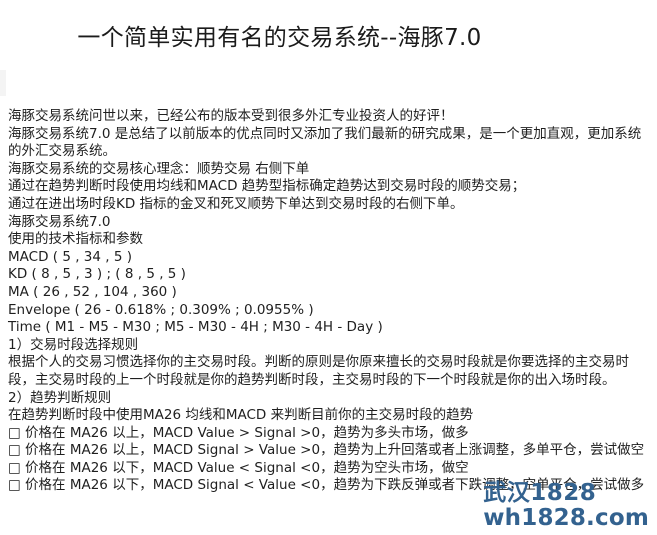 The width and height of the screenshot is (657, 535). What do you see at coordinates (540, 493) in the screenshot?
I see `watermark-brand: 武汉1828` at bounding box center [540, 493].